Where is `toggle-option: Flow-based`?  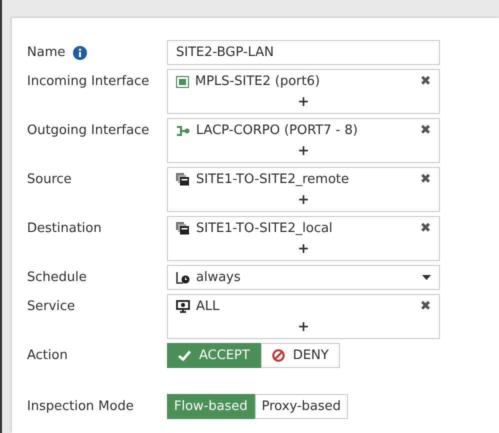 toggle-option: Flow-based is located at coordinates (211, 406).